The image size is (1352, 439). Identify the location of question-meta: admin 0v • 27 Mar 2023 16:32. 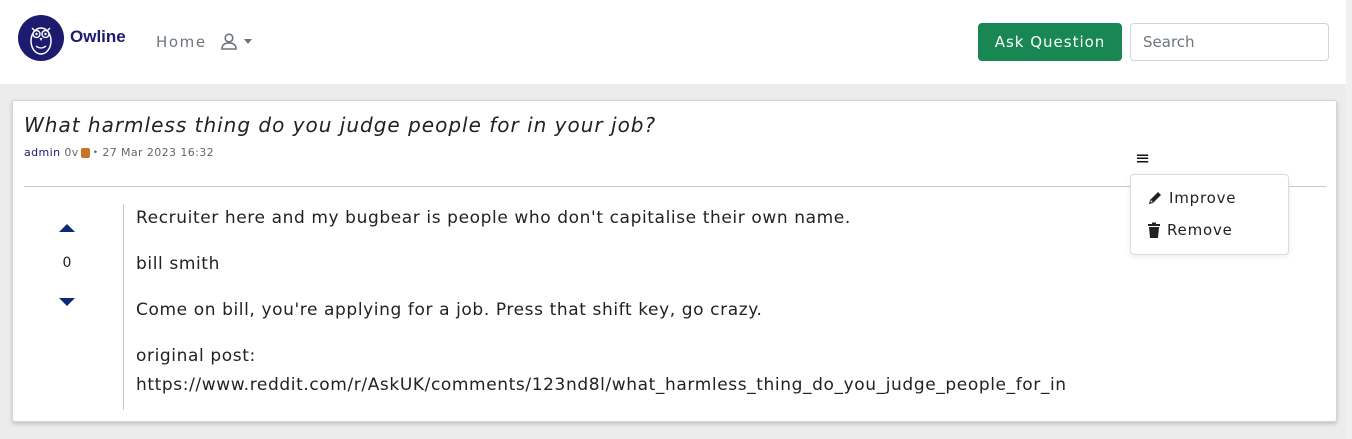
(119, 152).